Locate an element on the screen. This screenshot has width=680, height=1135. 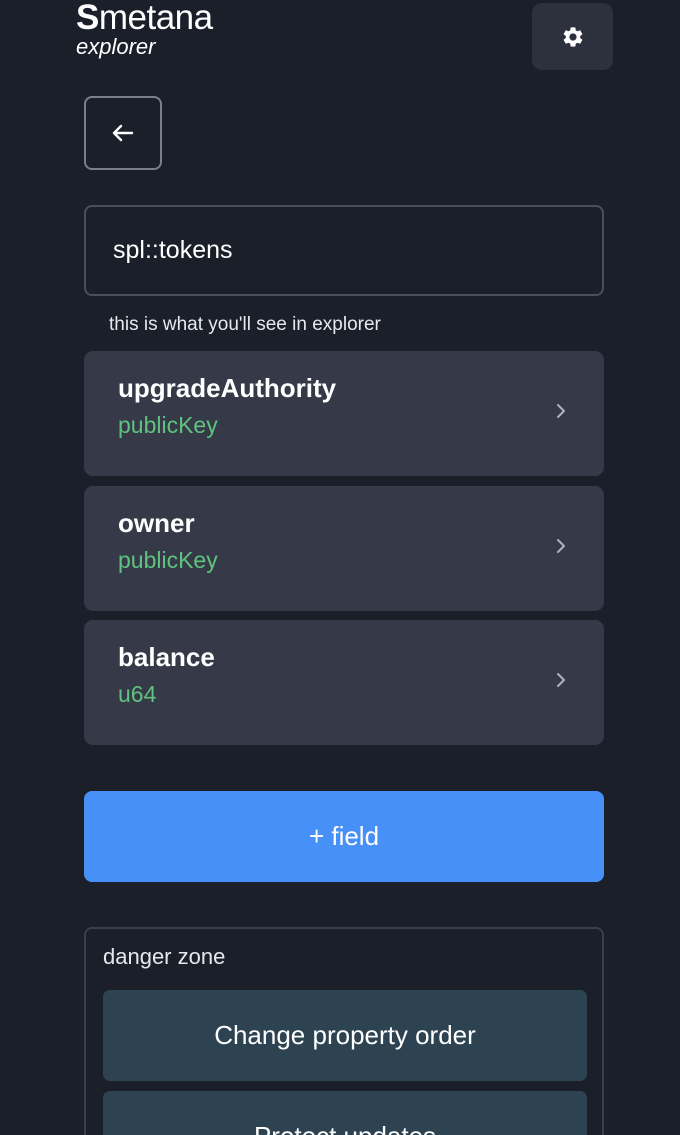
arrow-left-icon is located at coordinates (123, 133).